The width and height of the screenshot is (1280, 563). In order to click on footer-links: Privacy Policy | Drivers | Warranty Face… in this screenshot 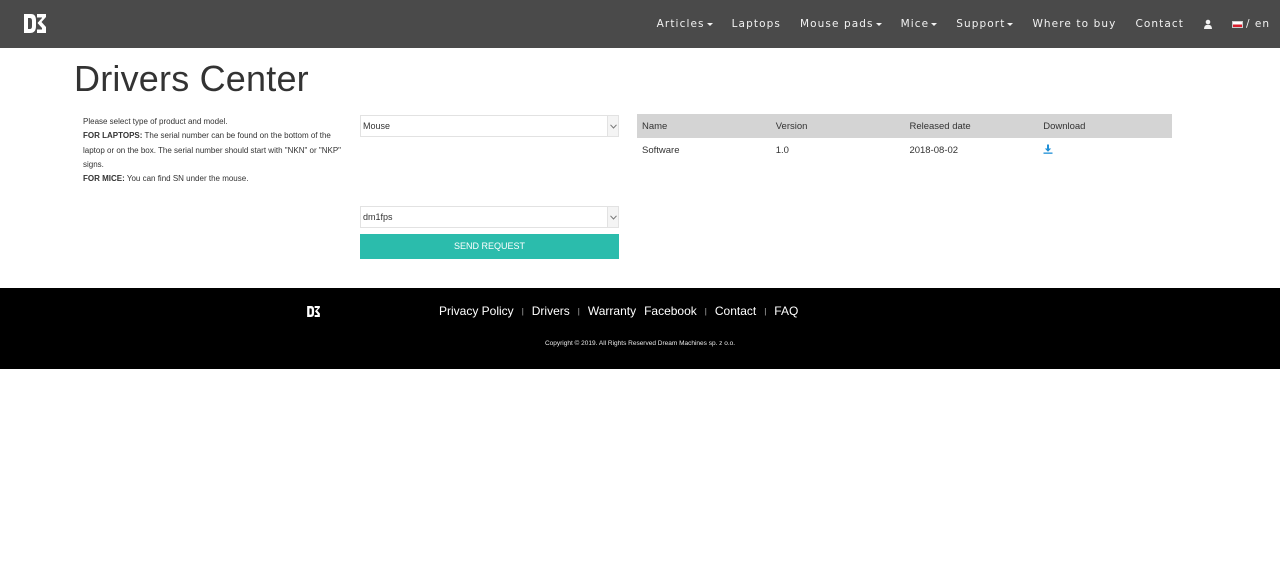, I will do `click(618, 311)`.